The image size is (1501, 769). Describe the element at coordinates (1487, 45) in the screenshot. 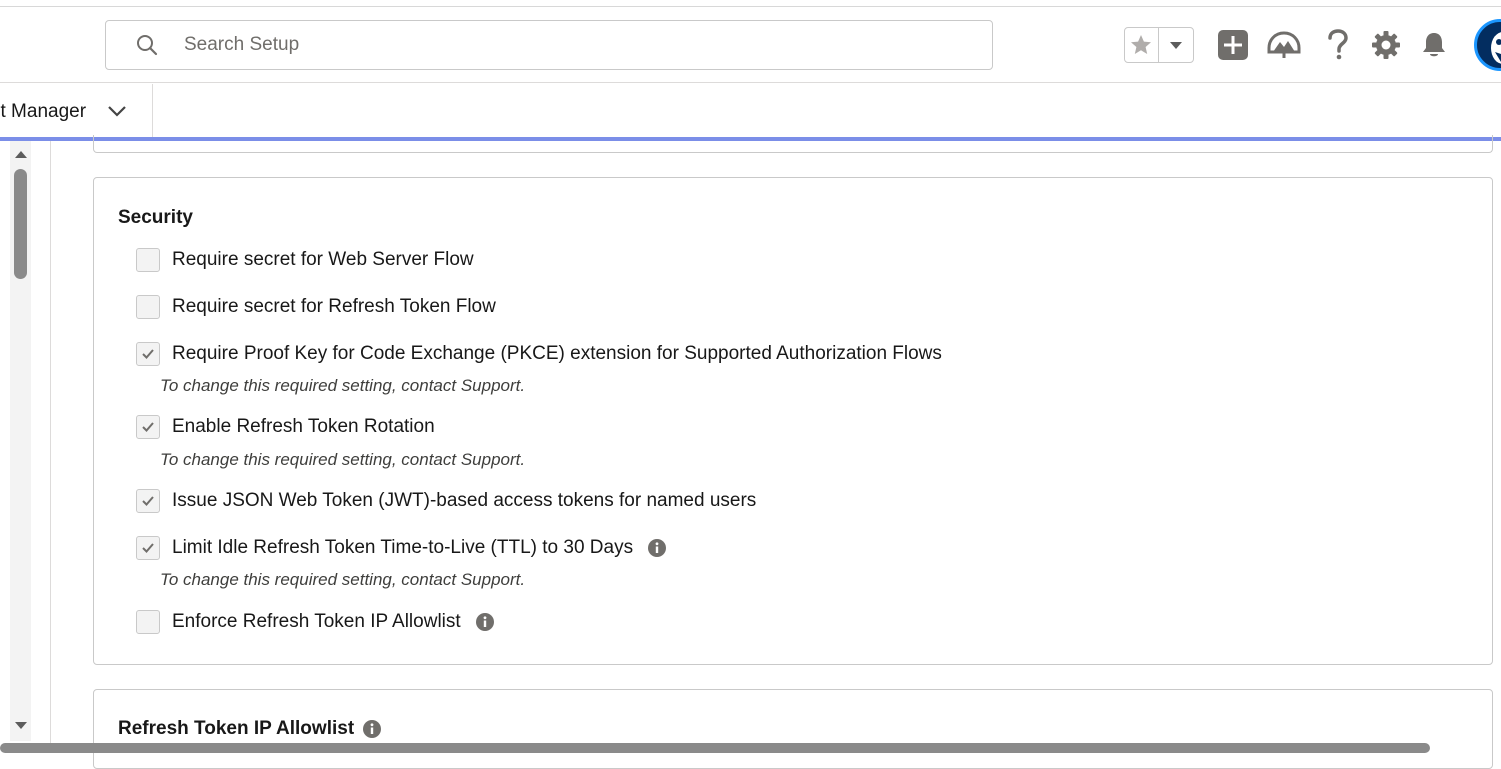

I see `avatar` at that location.